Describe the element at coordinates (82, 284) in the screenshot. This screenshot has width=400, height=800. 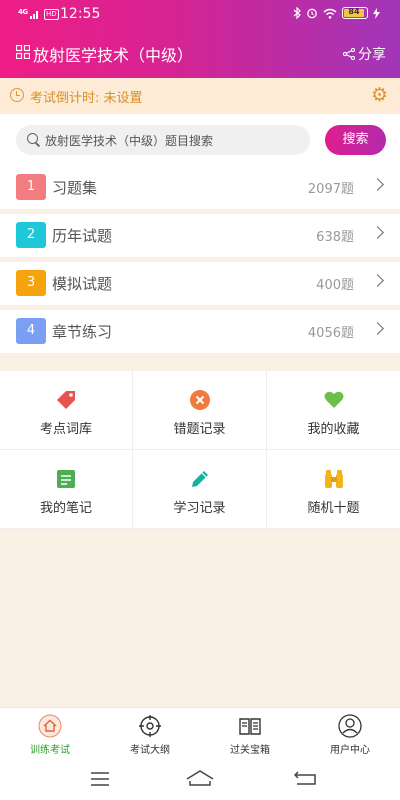
I see `item-label: 模拟试题` at that location.